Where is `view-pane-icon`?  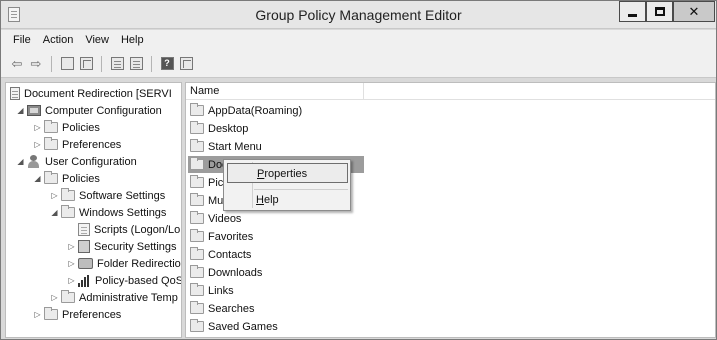 view-pane-icon is located at coordinates (186, 64).